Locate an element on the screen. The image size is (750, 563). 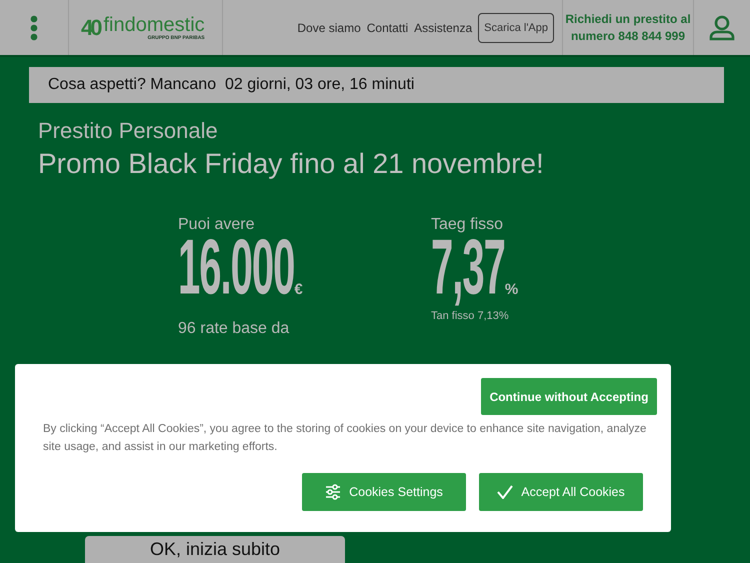
offer-unit: % is located at coordinates (511, 289).